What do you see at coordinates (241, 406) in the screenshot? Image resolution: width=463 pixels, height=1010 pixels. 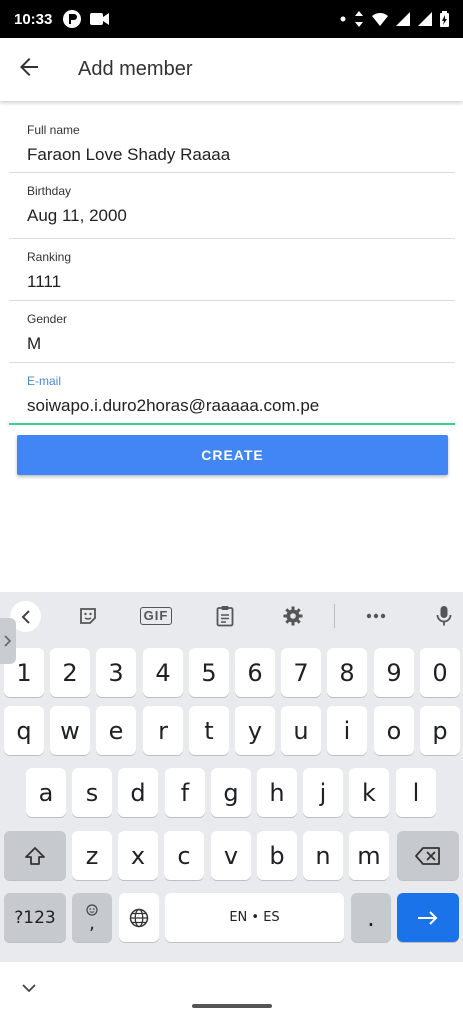 I see `email-input: soiwapo.i.duro2horas@raaaaa.com.pe` at bounding box center [241, 406].